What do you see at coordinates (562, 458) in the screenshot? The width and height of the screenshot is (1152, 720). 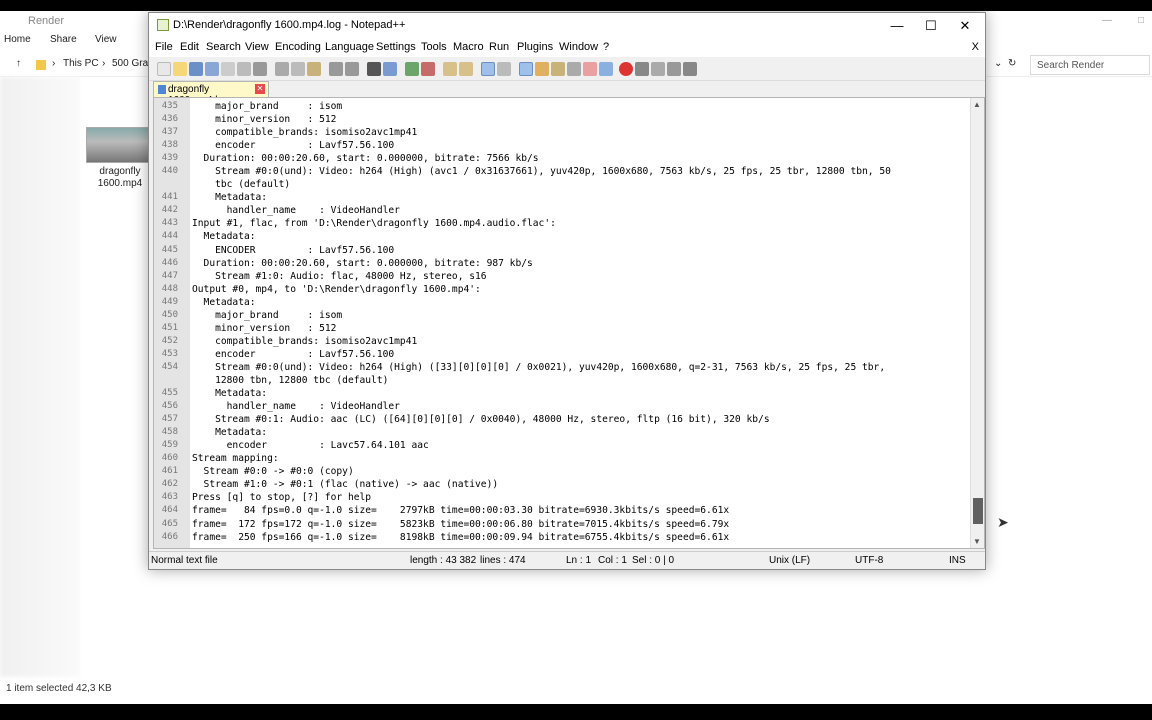 I see `editor-line: 460 Stream mapping:` at bounding box center [562, 458].